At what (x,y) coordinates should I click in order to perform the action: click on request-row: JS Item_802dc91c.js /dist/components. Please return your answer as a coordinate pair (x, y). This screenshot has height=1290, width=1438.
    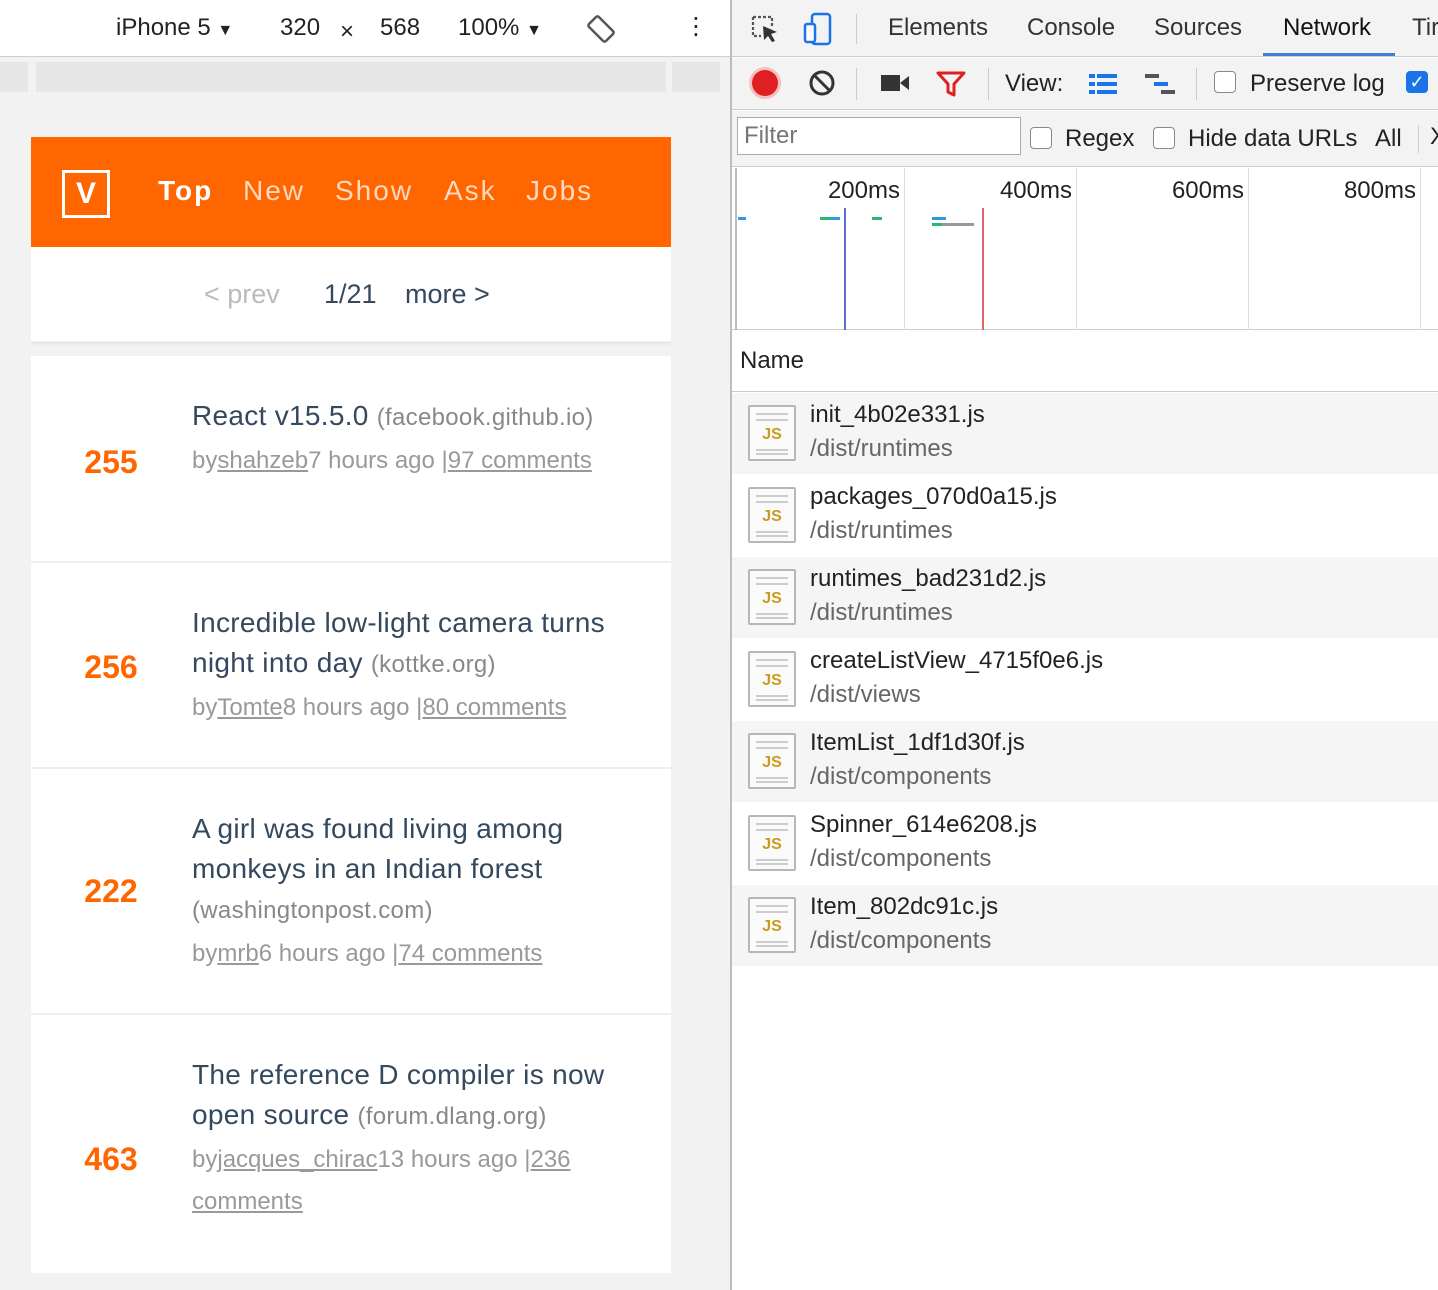
    Looking at the image, I should click on (1085, 926).